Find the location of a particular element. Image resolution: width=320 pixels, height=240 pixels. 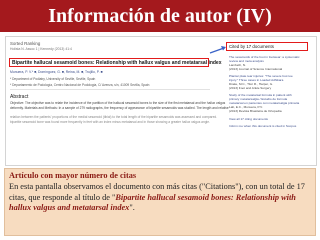

cited-item-source: (2013) Foot and Ankle Surgery is located at coordinates (250, 88).